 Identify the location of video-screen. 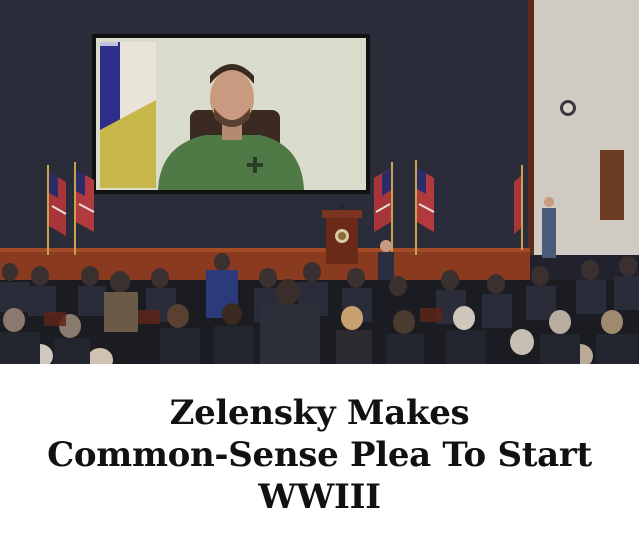
(231, 114).